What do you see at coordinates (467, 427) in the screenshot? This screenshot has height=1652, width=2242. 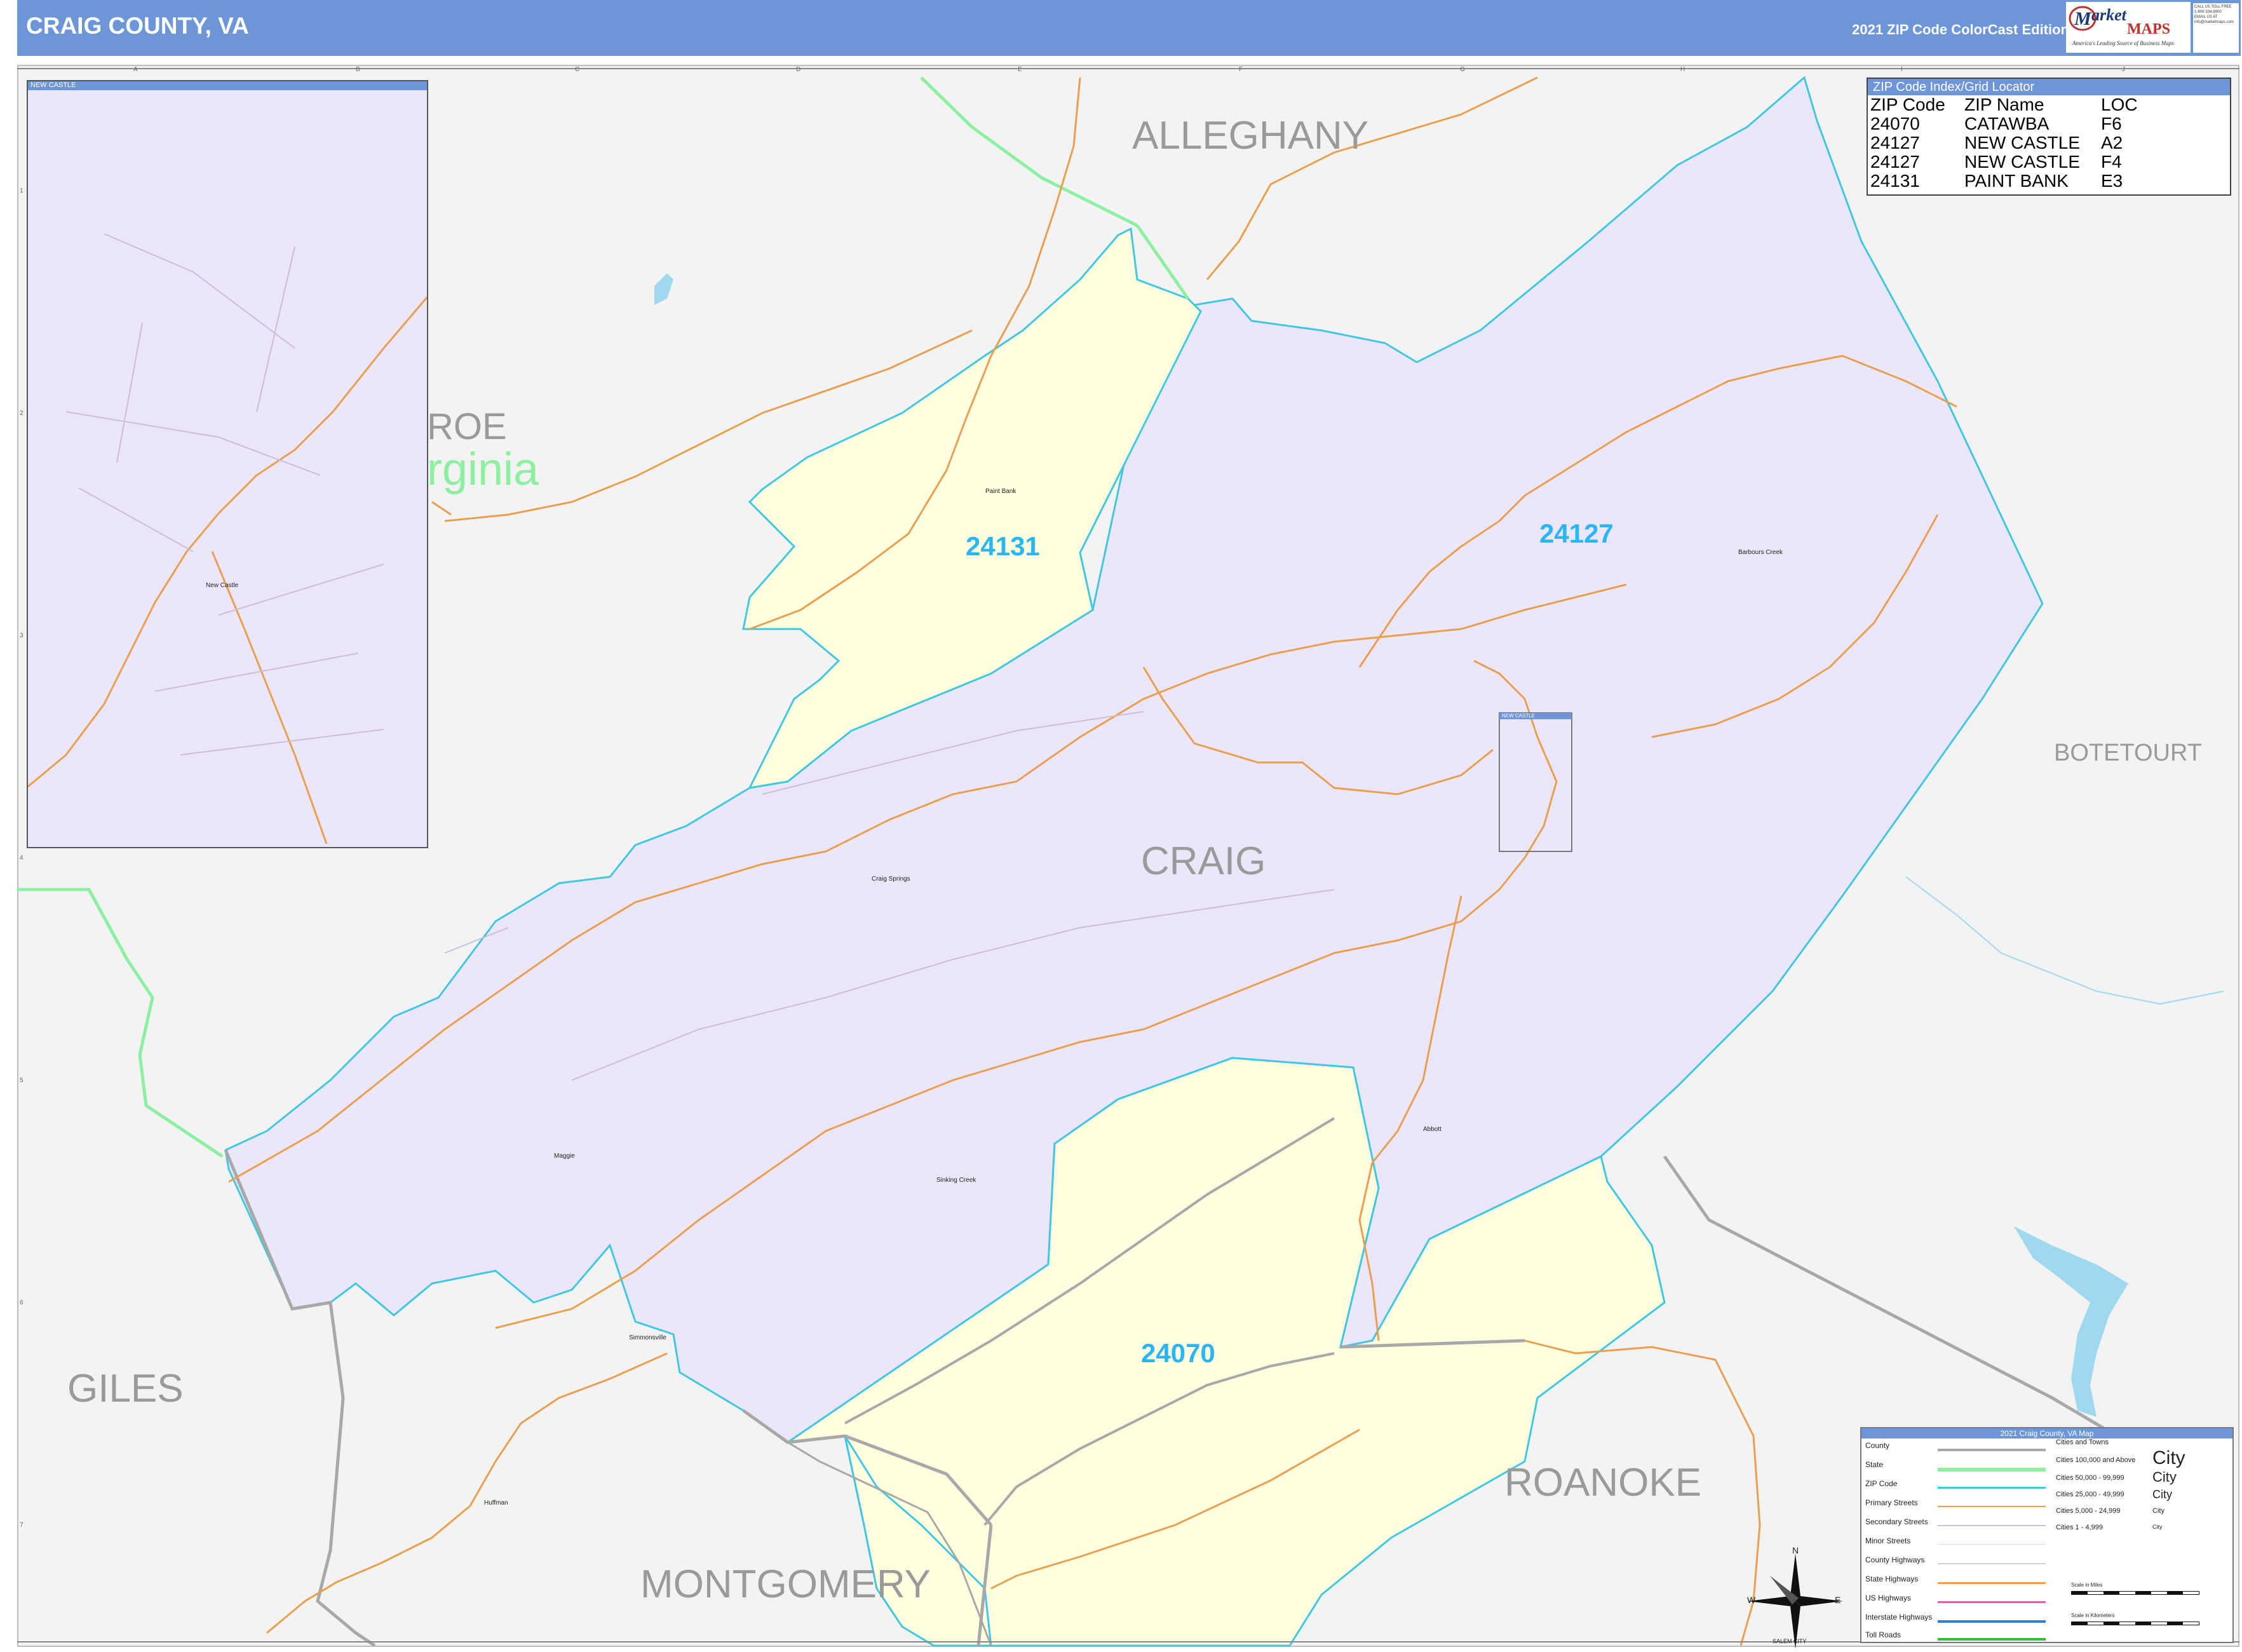 I see `county-label-monroe: ROE` at bounding box center [467, 427].